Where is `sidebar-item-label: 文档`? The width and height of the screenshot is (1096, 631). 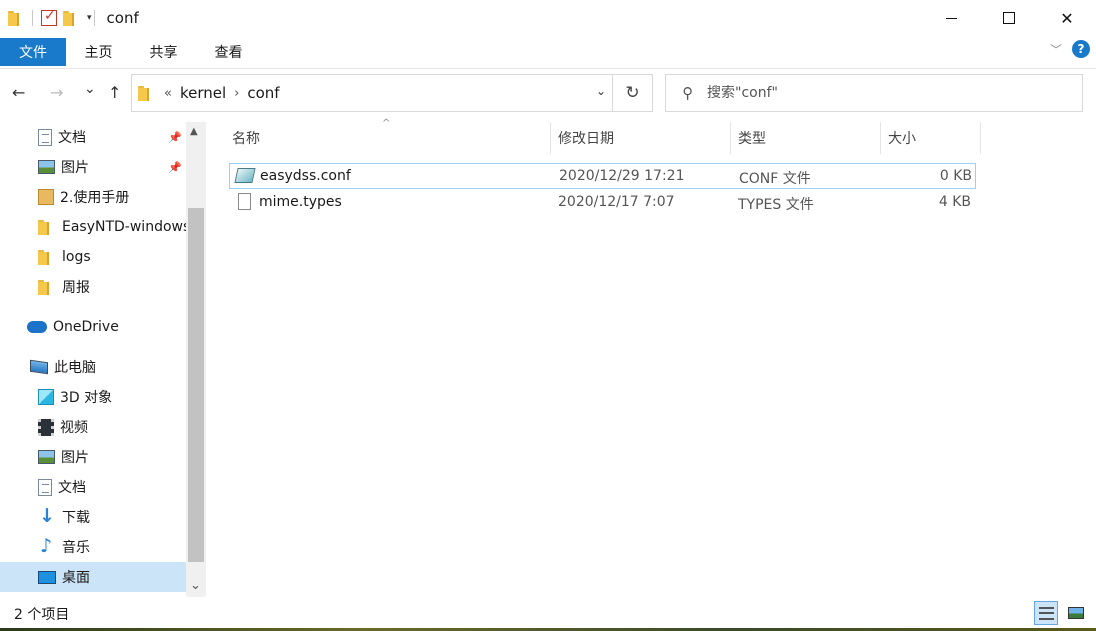 sidebar-item-label: 文档 is located at coordinates (72, 488).